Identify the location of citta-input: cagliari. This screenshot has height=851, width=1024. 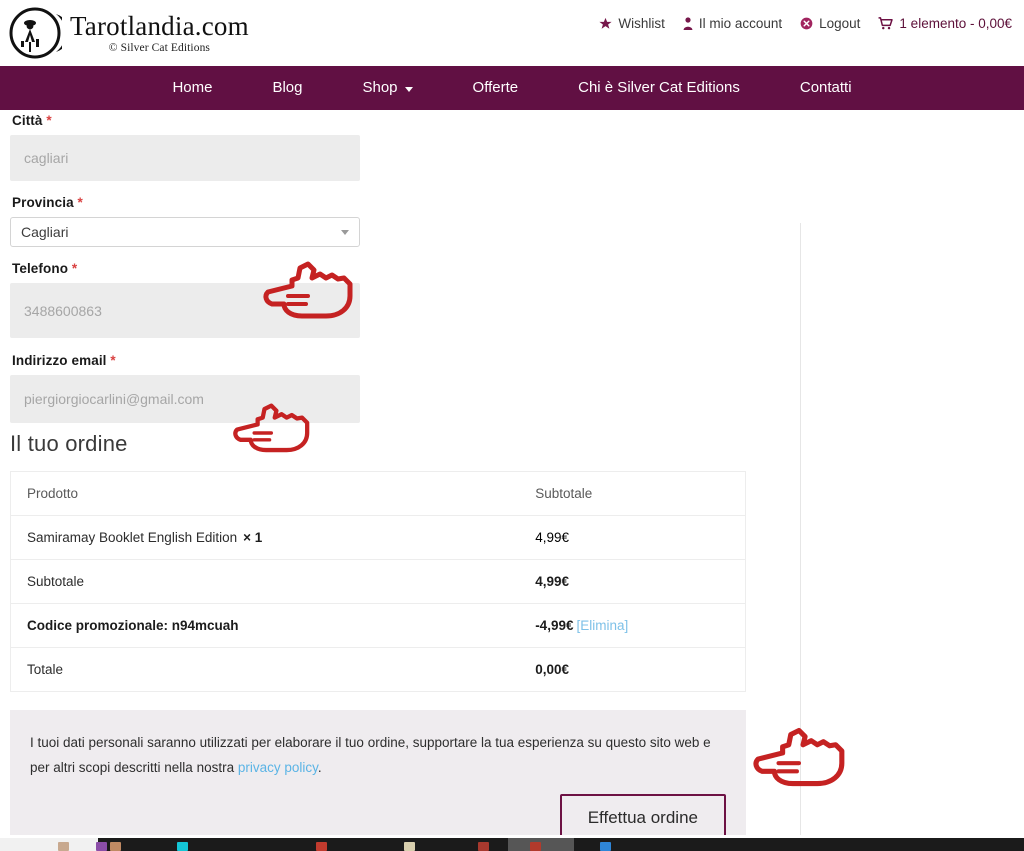
(185, 158).